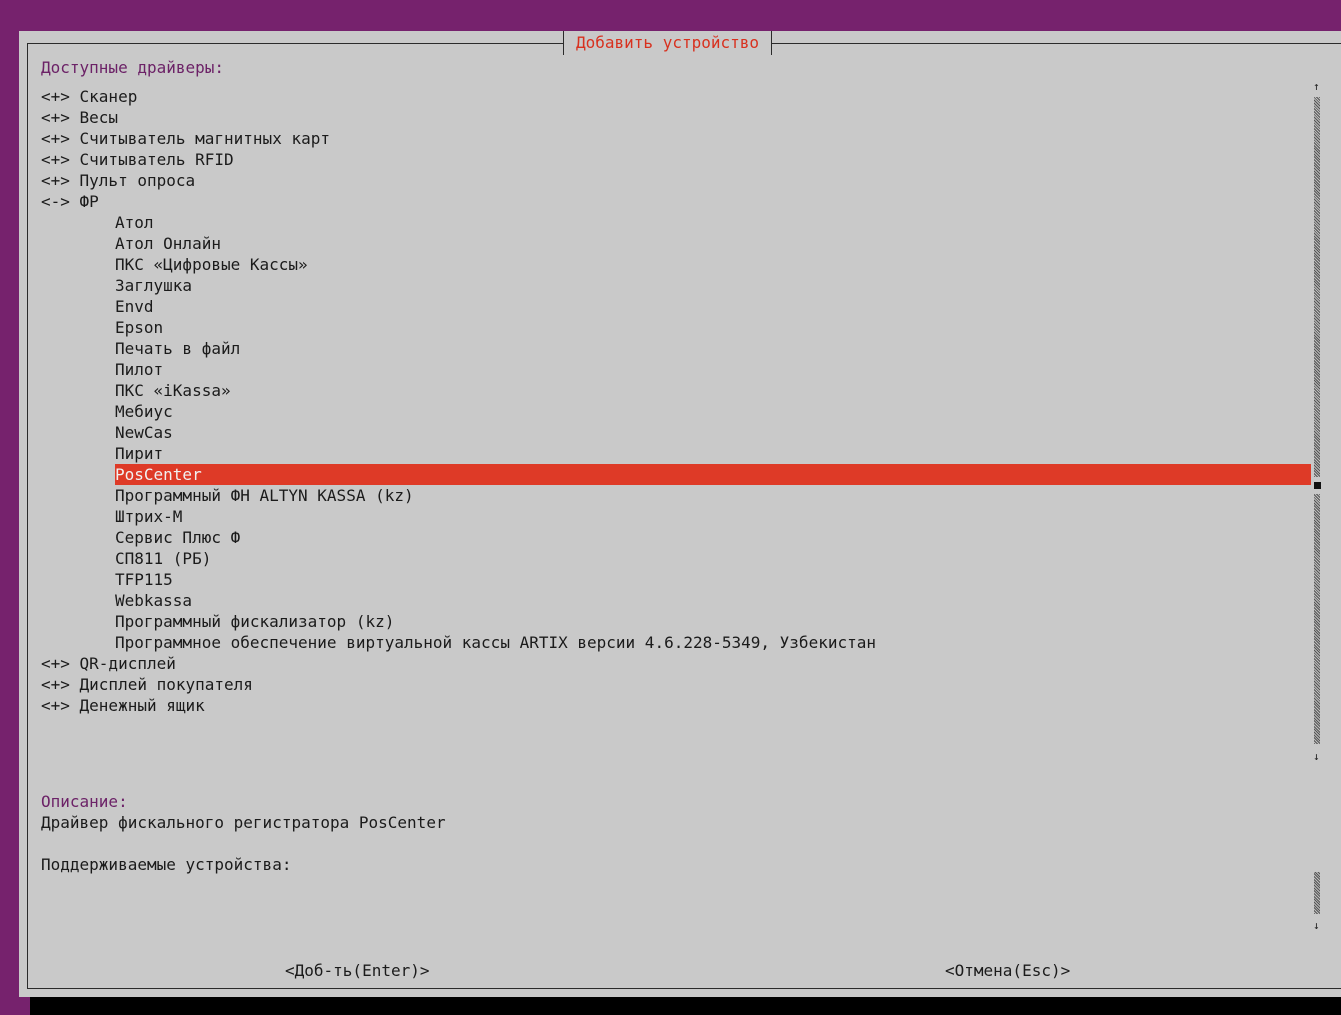 Image resolution: width=1341 pixels, height=1015 pixels. What do you see at coordinates (84, 801) in the screenshot?
I see `description-label: Описание:` at bounding box center [84, 801].